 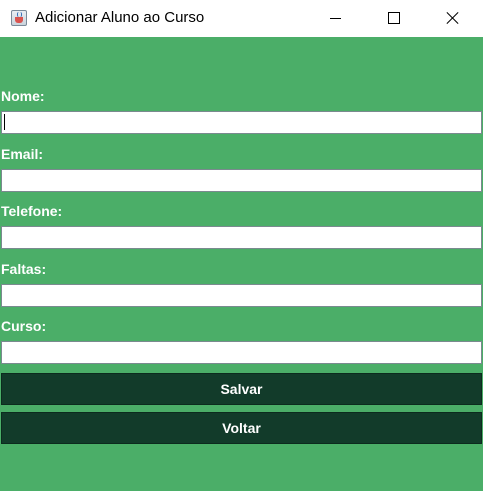 What do you see at coordinates (32, 211) in the screenshot?
I see `telefone-label: Telefone:` at bounding box center [32, 211].